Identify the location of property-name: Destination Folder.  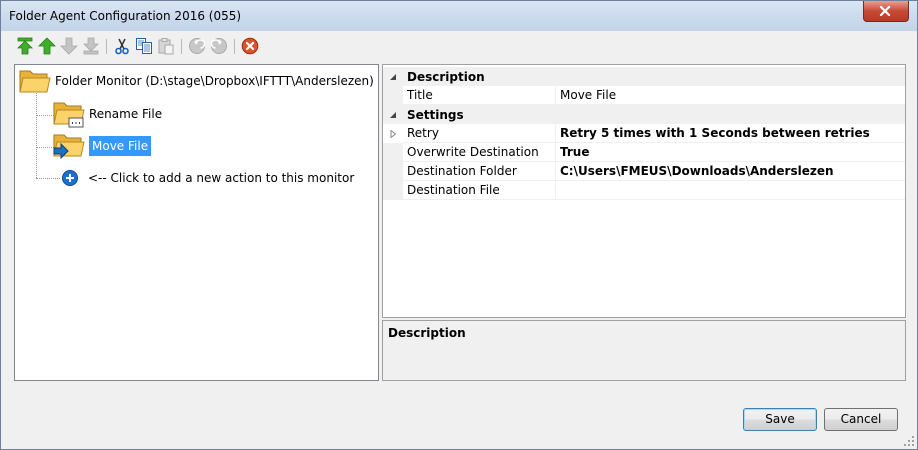
(479, 171).